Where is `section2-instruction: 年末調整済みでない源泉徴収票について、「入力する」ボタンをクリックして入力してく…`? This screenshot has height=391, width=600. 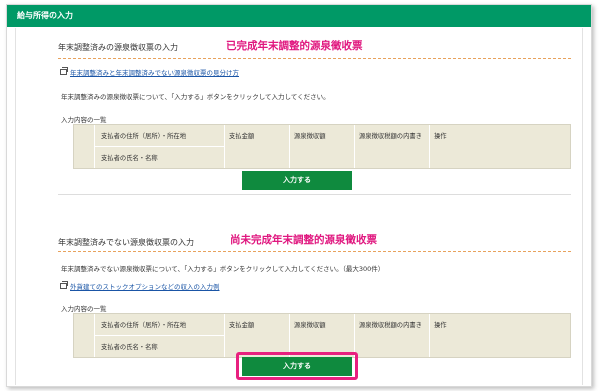
section2-instruction: 年末調整済みでない源泉徴収票について、「入力する」ボタンをクリックして入力してく… is located at coordinates (223, 269).